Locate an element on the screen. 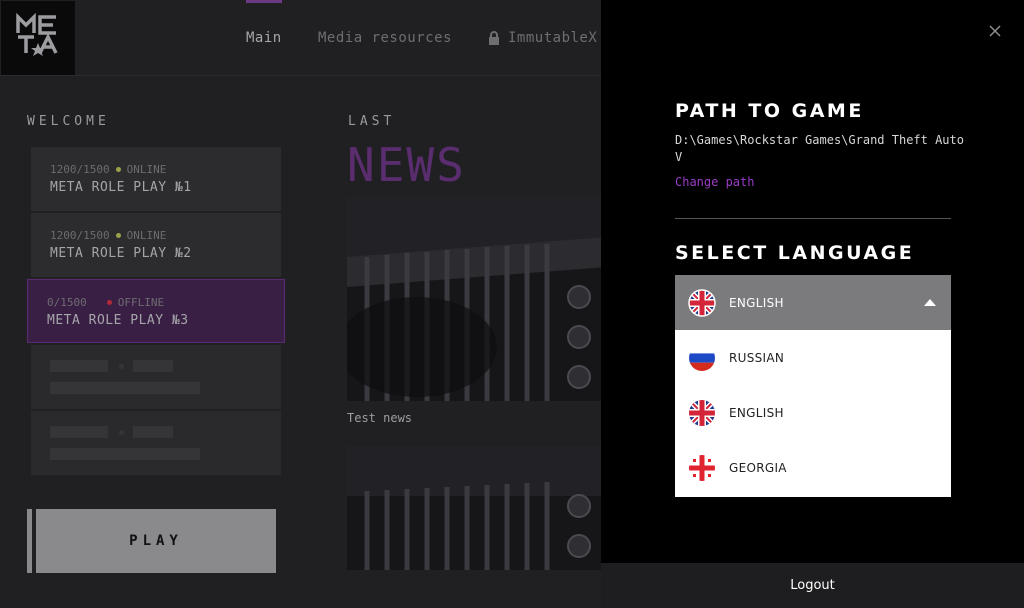  news-title: NEWS is located at coordinates (406, 165).